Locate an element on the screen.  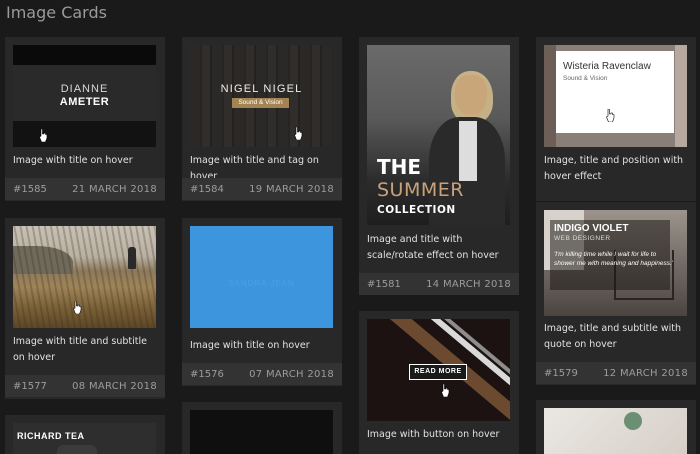
card-footer: #1581 14 MARCH 2018 is located at coordinates (439, 284).